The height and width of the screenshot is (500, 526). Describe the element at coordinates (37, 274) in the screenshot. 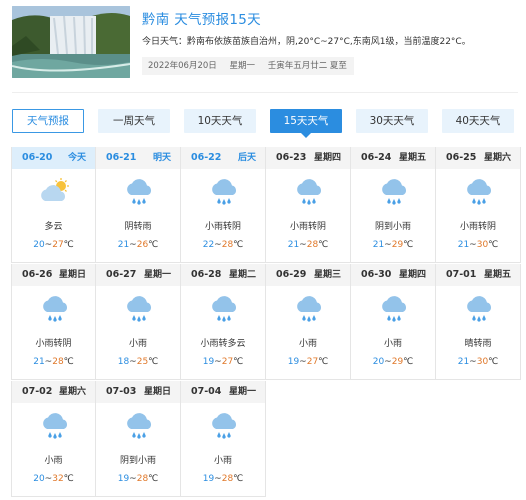

I see `day-date: 06-26` at that location.